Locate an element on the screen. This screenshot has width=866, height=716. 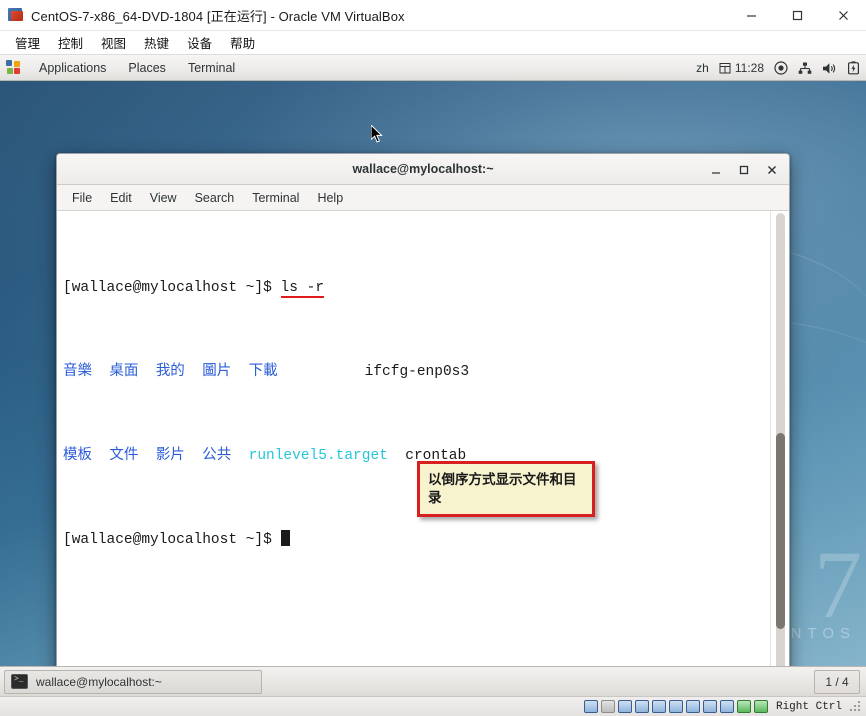
dir-entry: 圖片 is located at coordinates (217, 372).